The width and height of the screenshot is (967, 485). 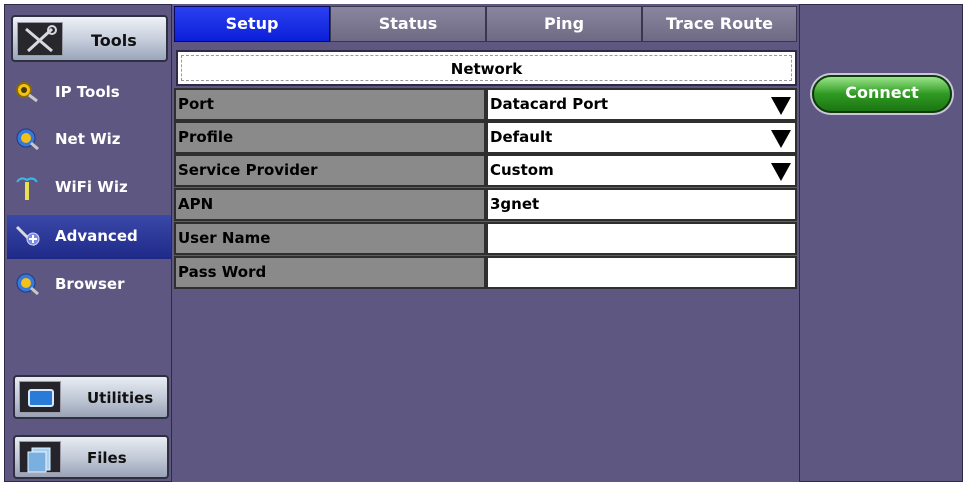 What do you see at coordinates (114, 40) in the screenshot?
I see `tools-label: Tools` at bounding box center [114, 40].